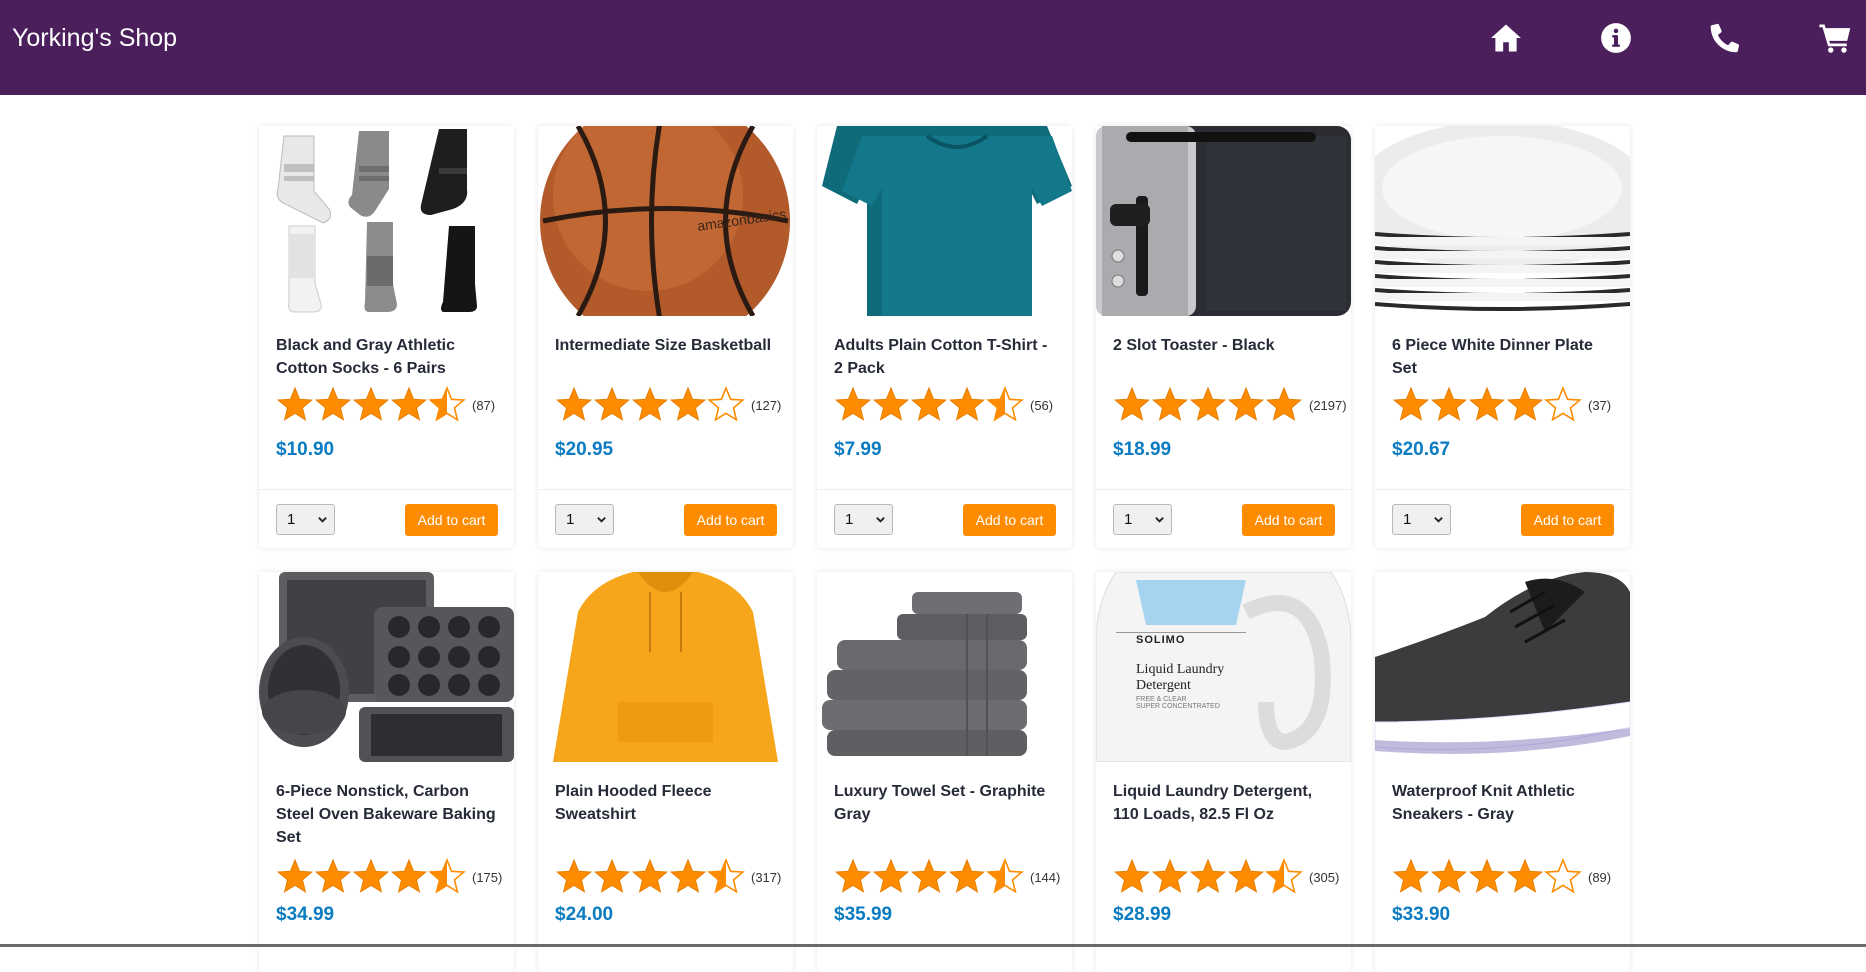 The height and width of the screenshot is (972, 1866). What do you see at coordinates (1163, 685) in the screenshot?
I see `label-line: Detergent` at bounding box center [1163, 685].